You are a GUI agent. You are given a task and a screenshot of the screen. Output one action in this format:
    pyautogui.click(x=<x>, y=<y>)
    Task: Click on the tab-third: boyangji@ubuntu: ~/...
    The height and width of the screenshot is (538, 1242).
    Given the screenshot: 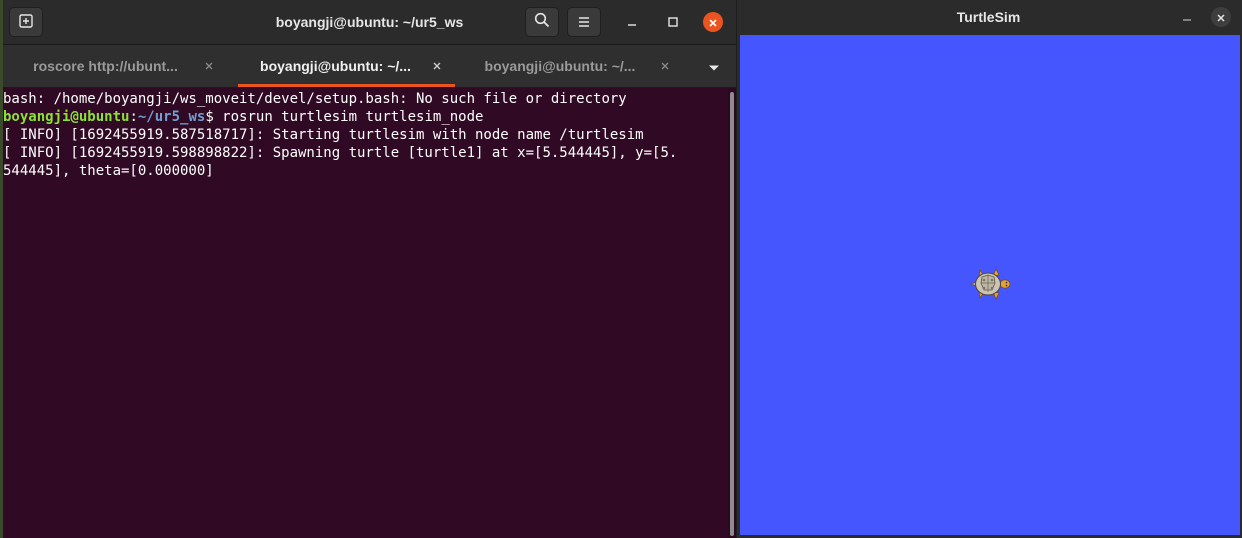 What is the action you would take?
    pyautogui.click(x=570, y=66)
    